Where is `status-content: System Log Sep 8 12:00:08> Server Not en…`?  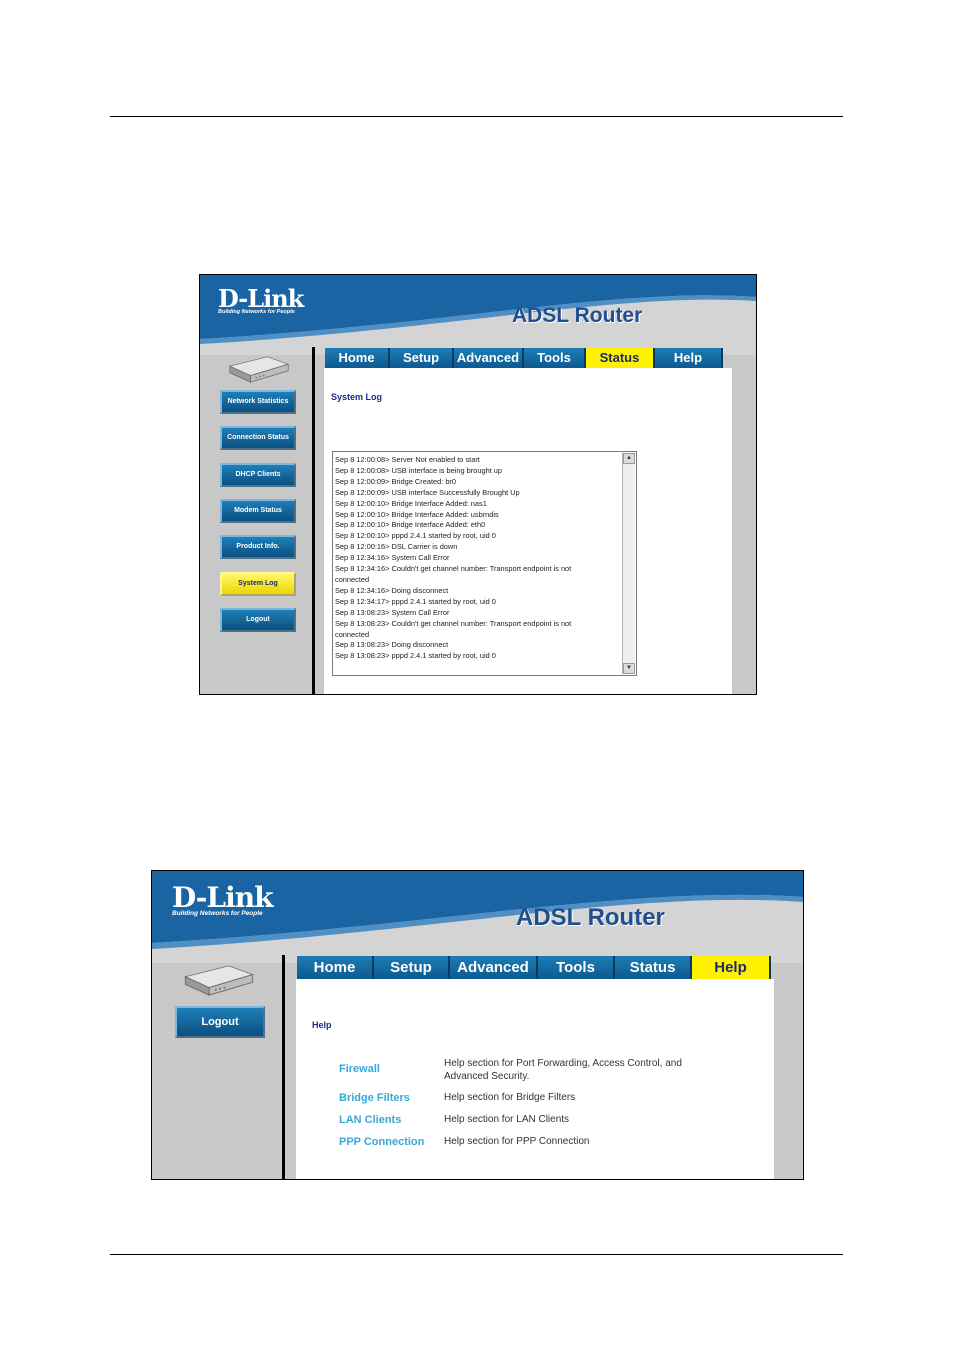
status-content: System Log Sep 8 12:00:08> Server Not en… is located at coordinates (528, 531).